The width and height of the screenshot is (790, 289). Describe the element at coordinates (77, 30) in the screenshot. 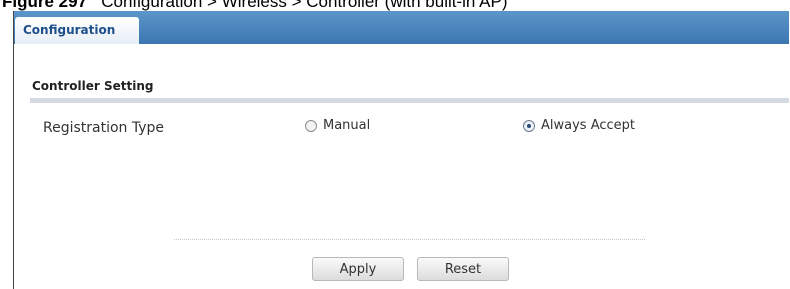

I see `tab-configuration: Configuration` at that location.